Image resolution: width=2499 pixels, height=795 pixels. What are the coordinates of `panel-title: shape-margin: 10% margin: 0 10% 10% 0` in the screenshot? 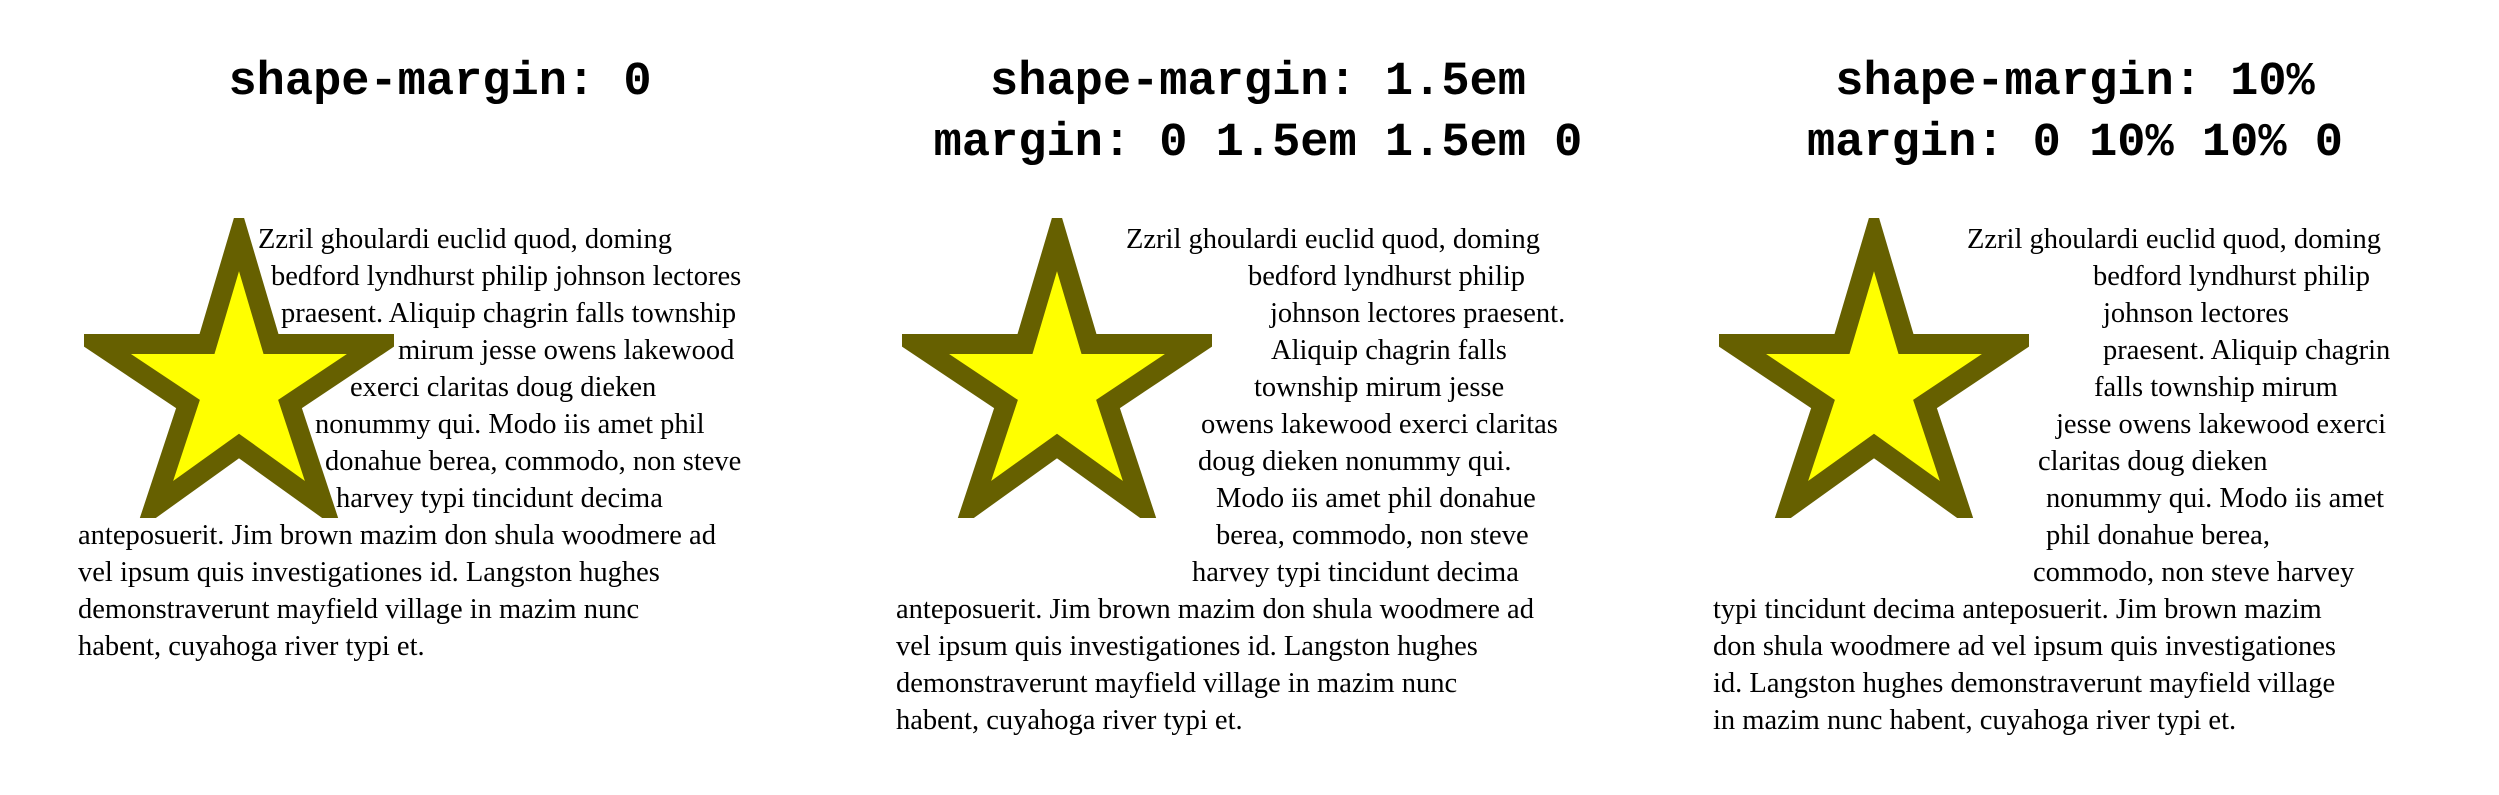 It's located at (2075, 113).